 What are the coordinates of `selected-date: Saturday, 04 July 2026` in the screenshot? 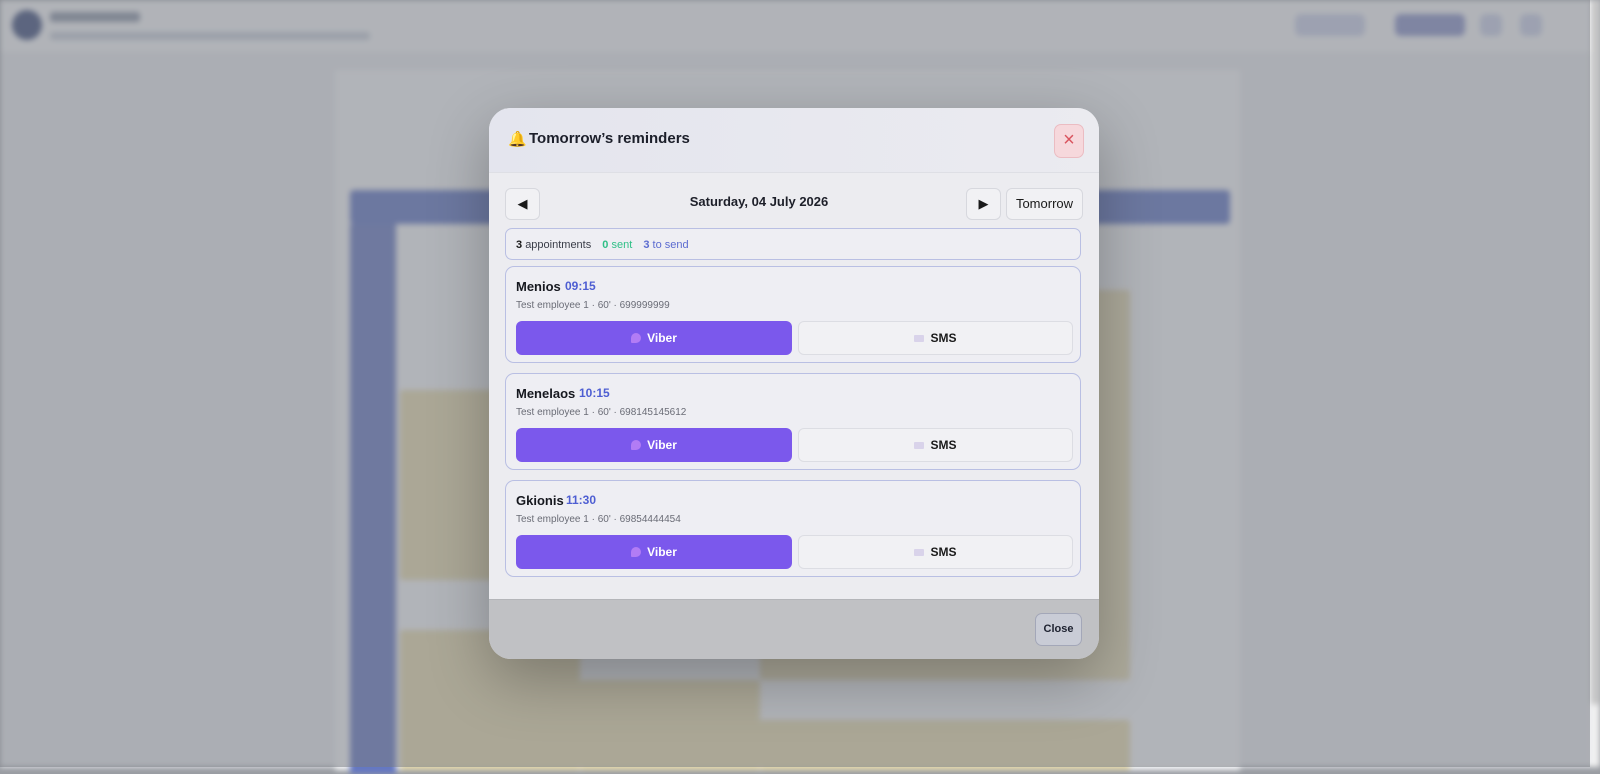 It's located at (759, 201).